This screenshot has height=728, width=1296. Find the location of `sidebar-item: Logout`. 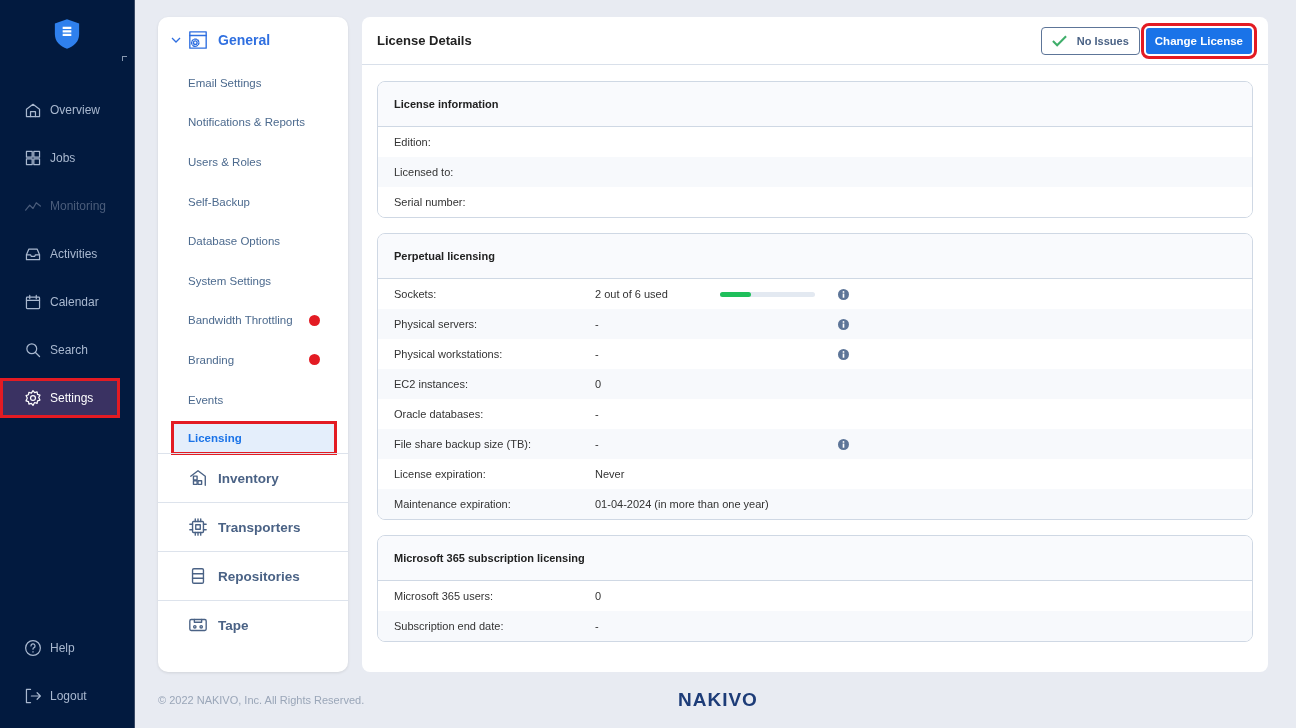

sidebar-item: Logout is located at coordinates (67, 696).